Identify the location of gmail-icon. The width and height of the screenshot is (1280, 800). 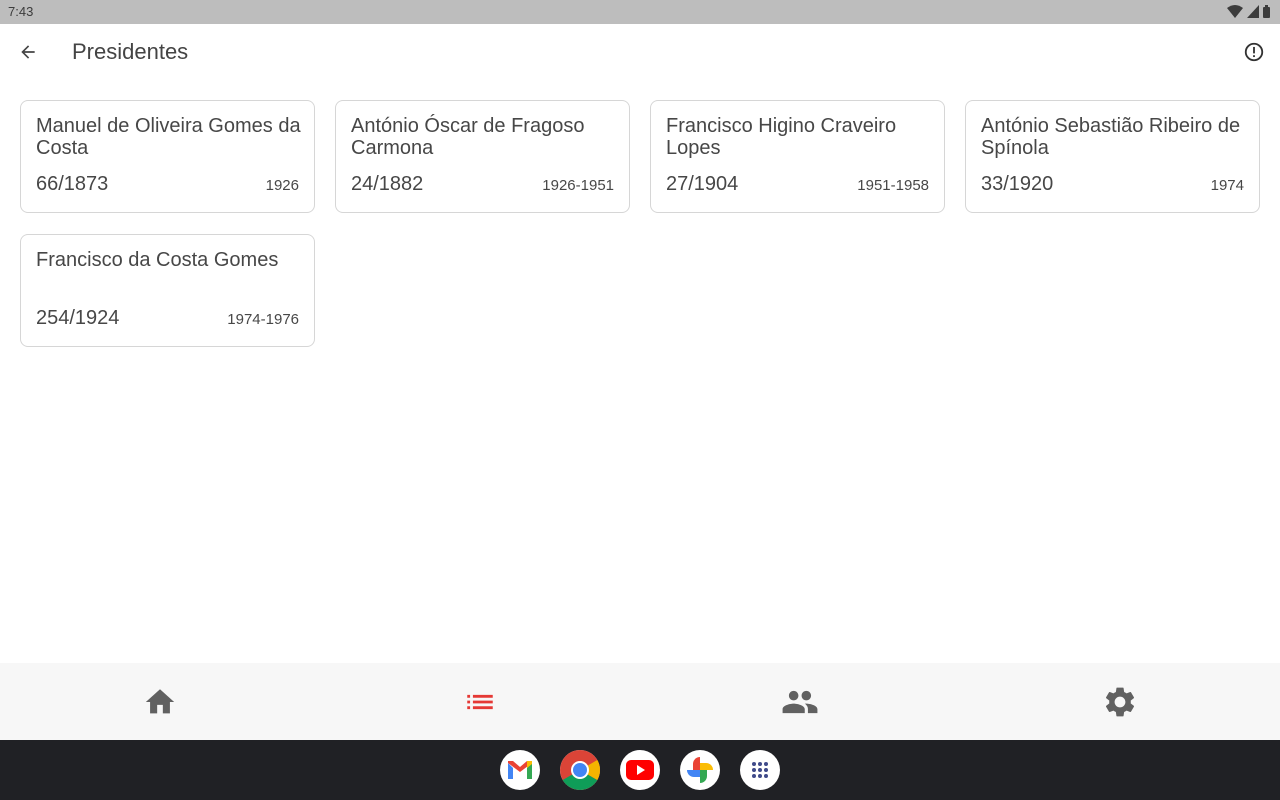
(520, 770).